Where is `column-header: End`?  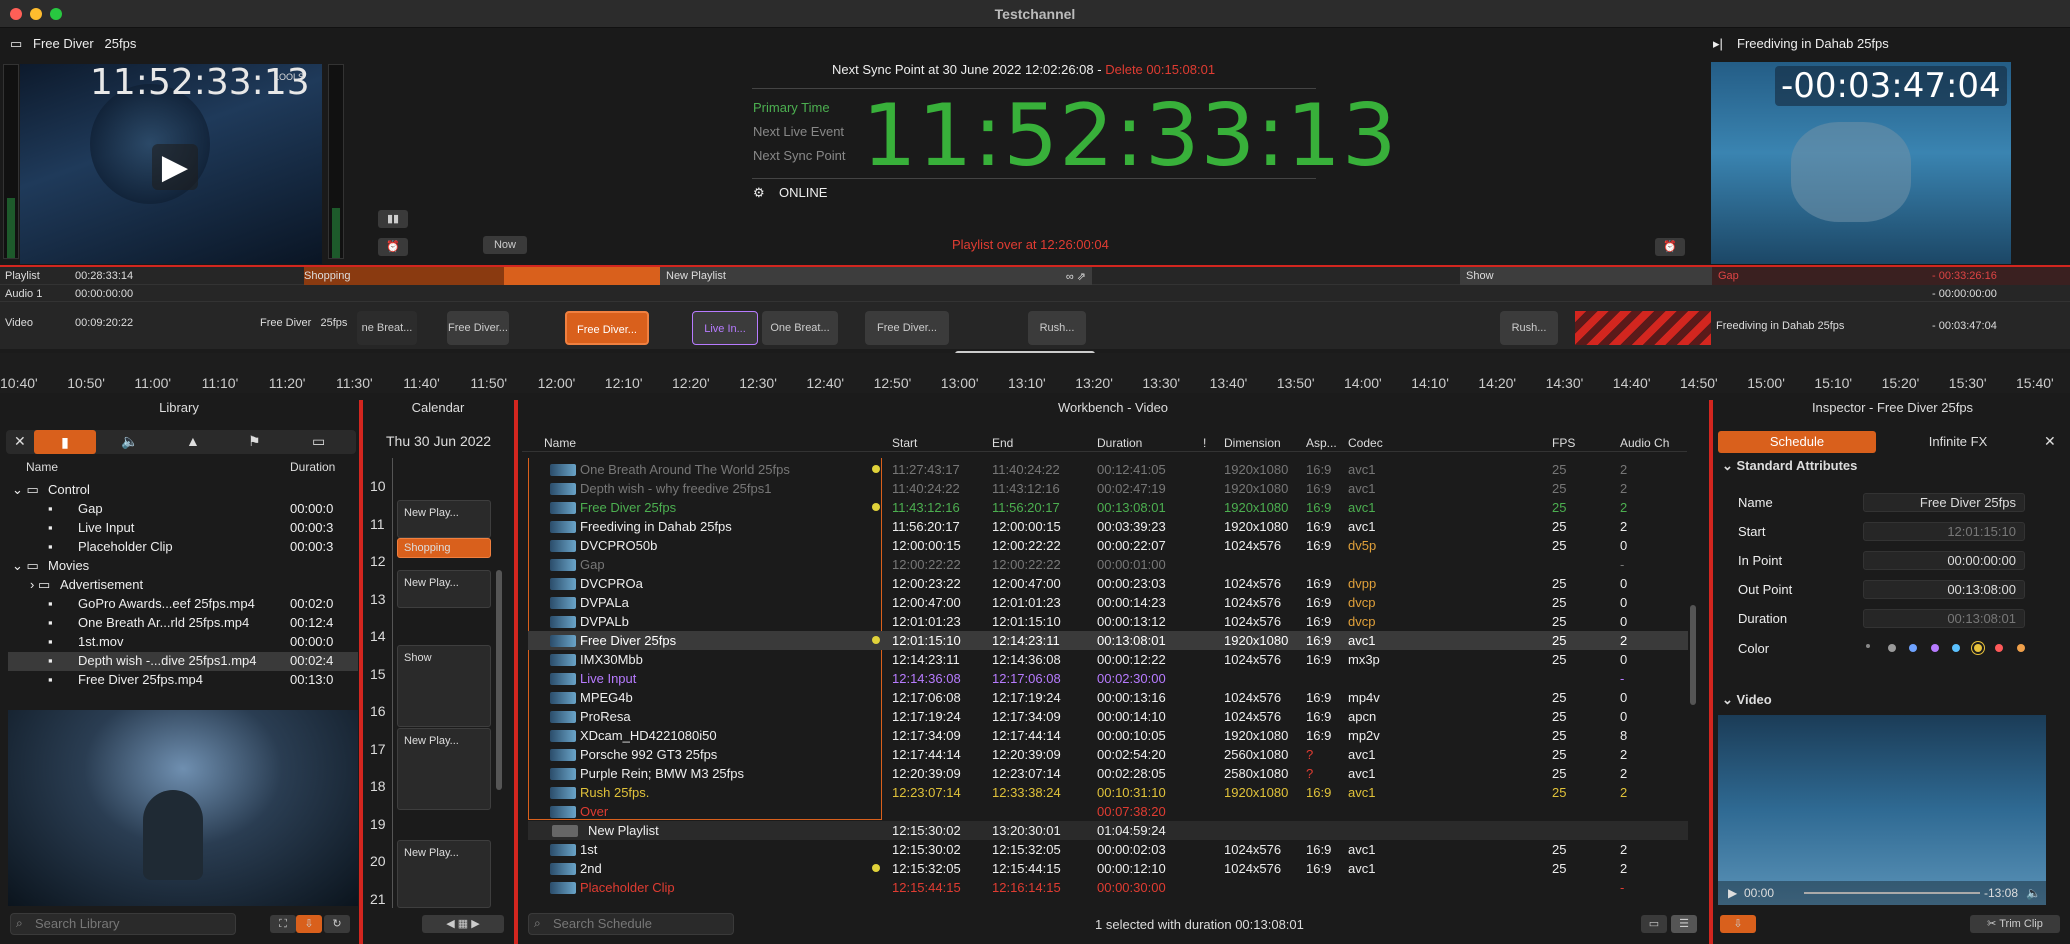
column-header: End is located at coordinates (1002, 443).